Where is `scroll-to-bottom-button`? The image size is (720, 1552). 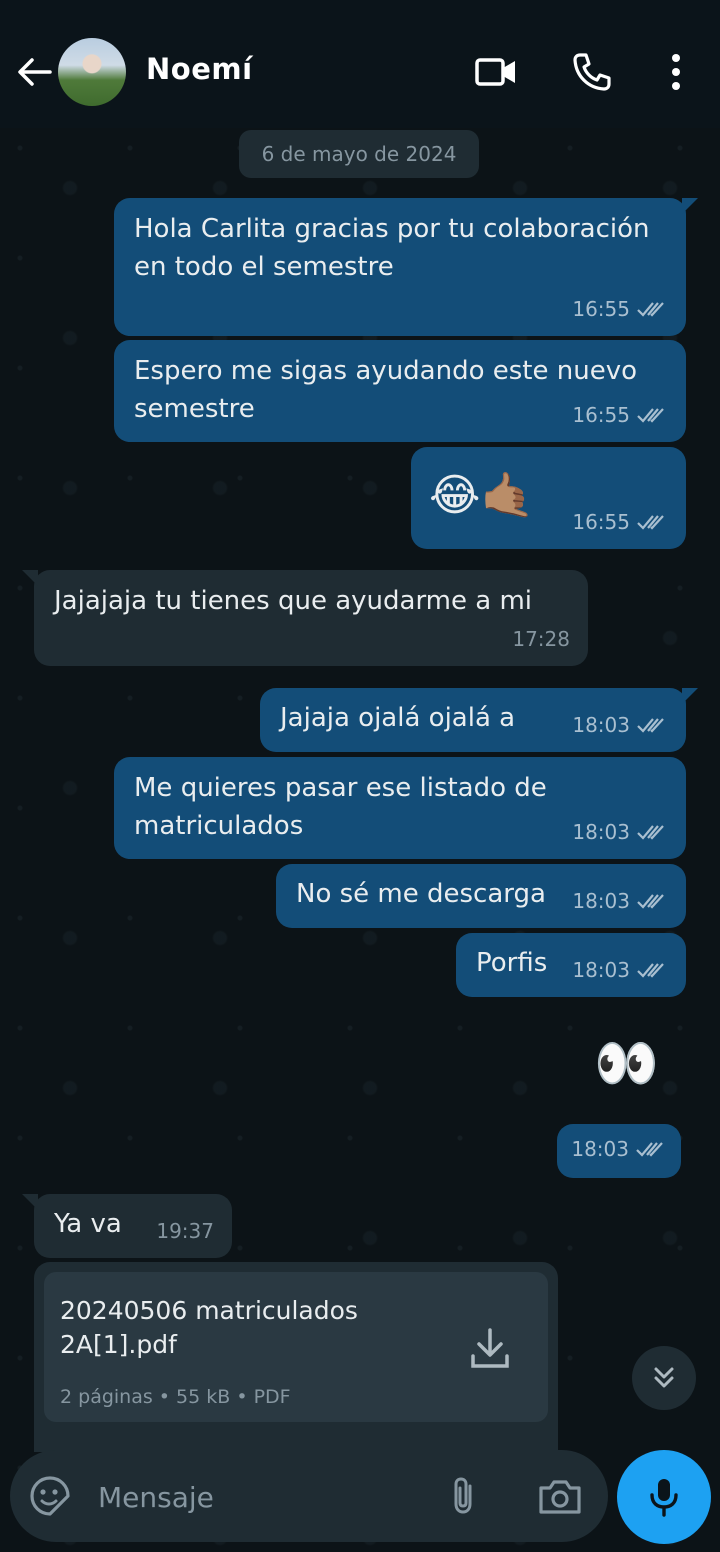
scroll-to-bottom-button is located at coordinates (664, 1378).